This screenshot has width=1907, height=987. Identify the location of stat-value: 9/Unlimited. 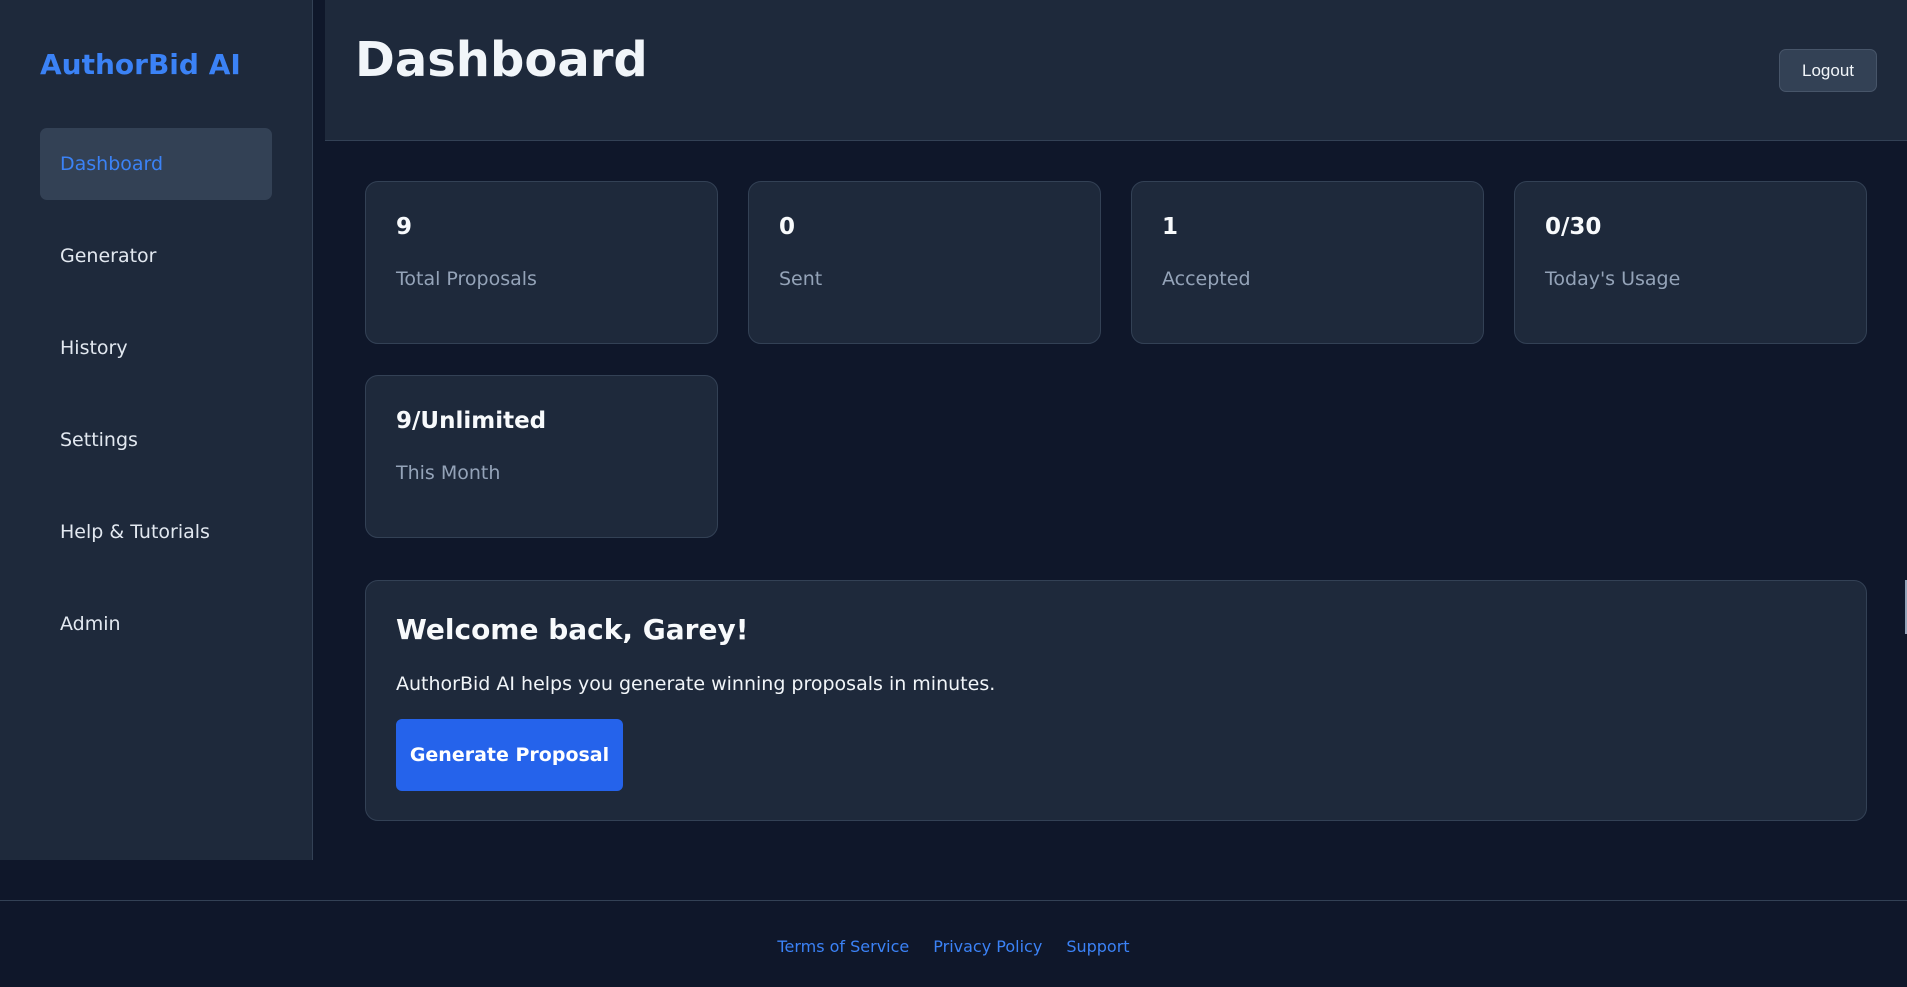
(471, 421).